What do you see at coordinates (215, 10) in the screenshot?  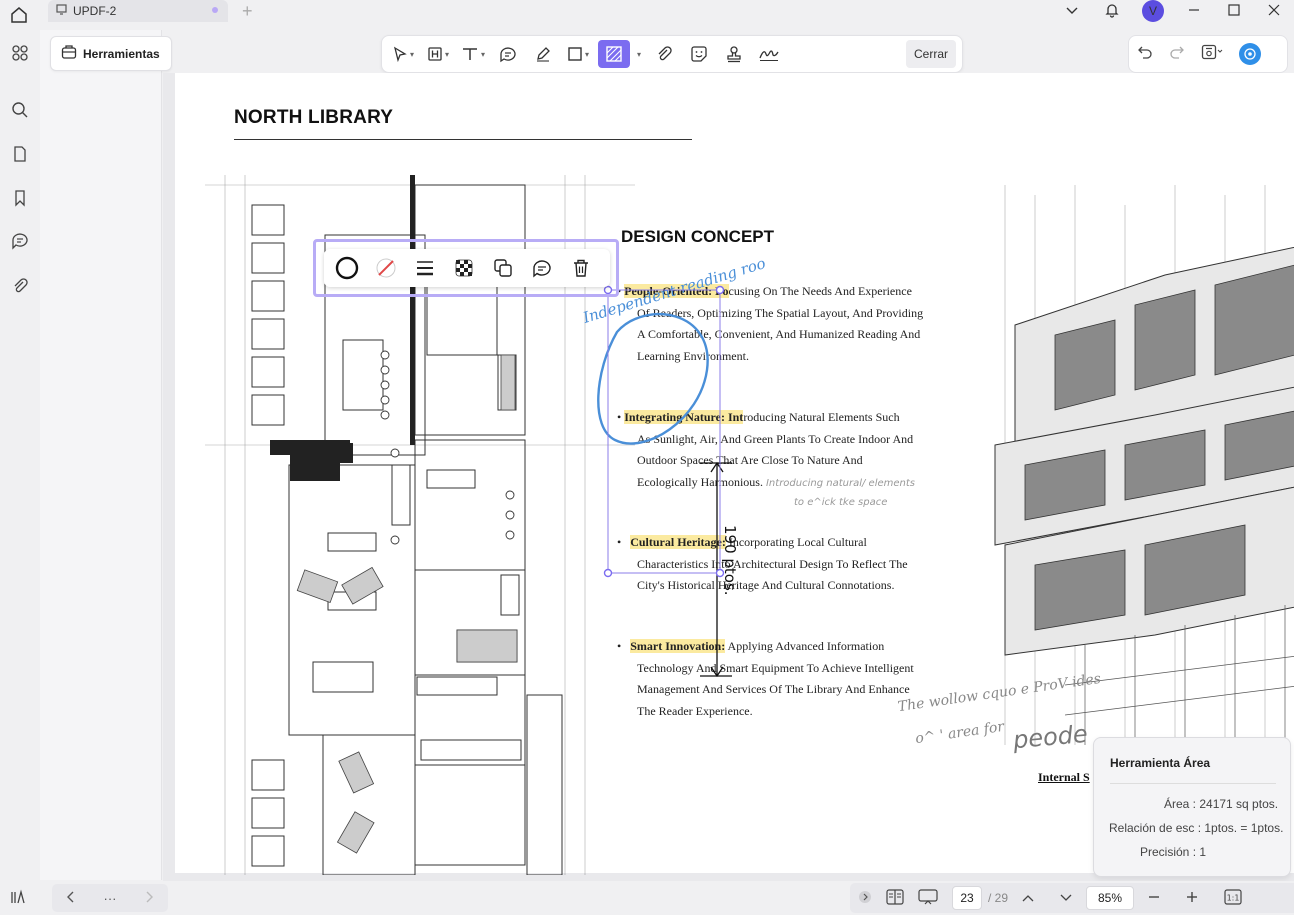 I see `unsaved-dot` at bounding box center [215, 10].